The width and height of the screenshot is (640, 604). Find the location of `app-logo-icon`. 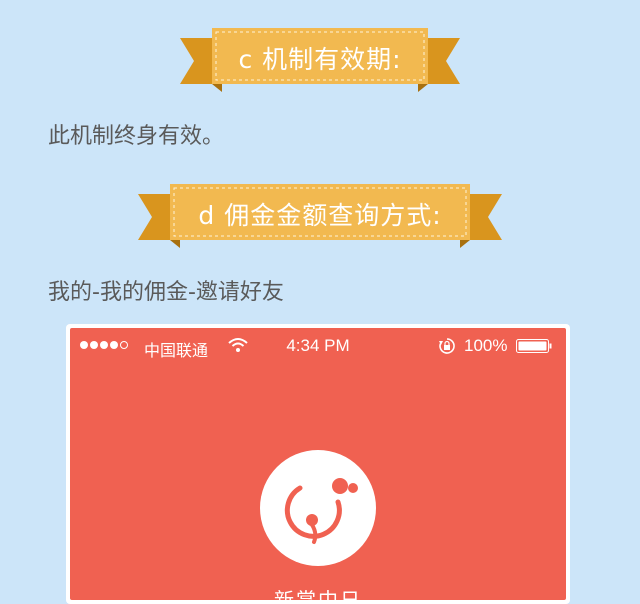

app-logo-icon is located at coordinates (321, 511).